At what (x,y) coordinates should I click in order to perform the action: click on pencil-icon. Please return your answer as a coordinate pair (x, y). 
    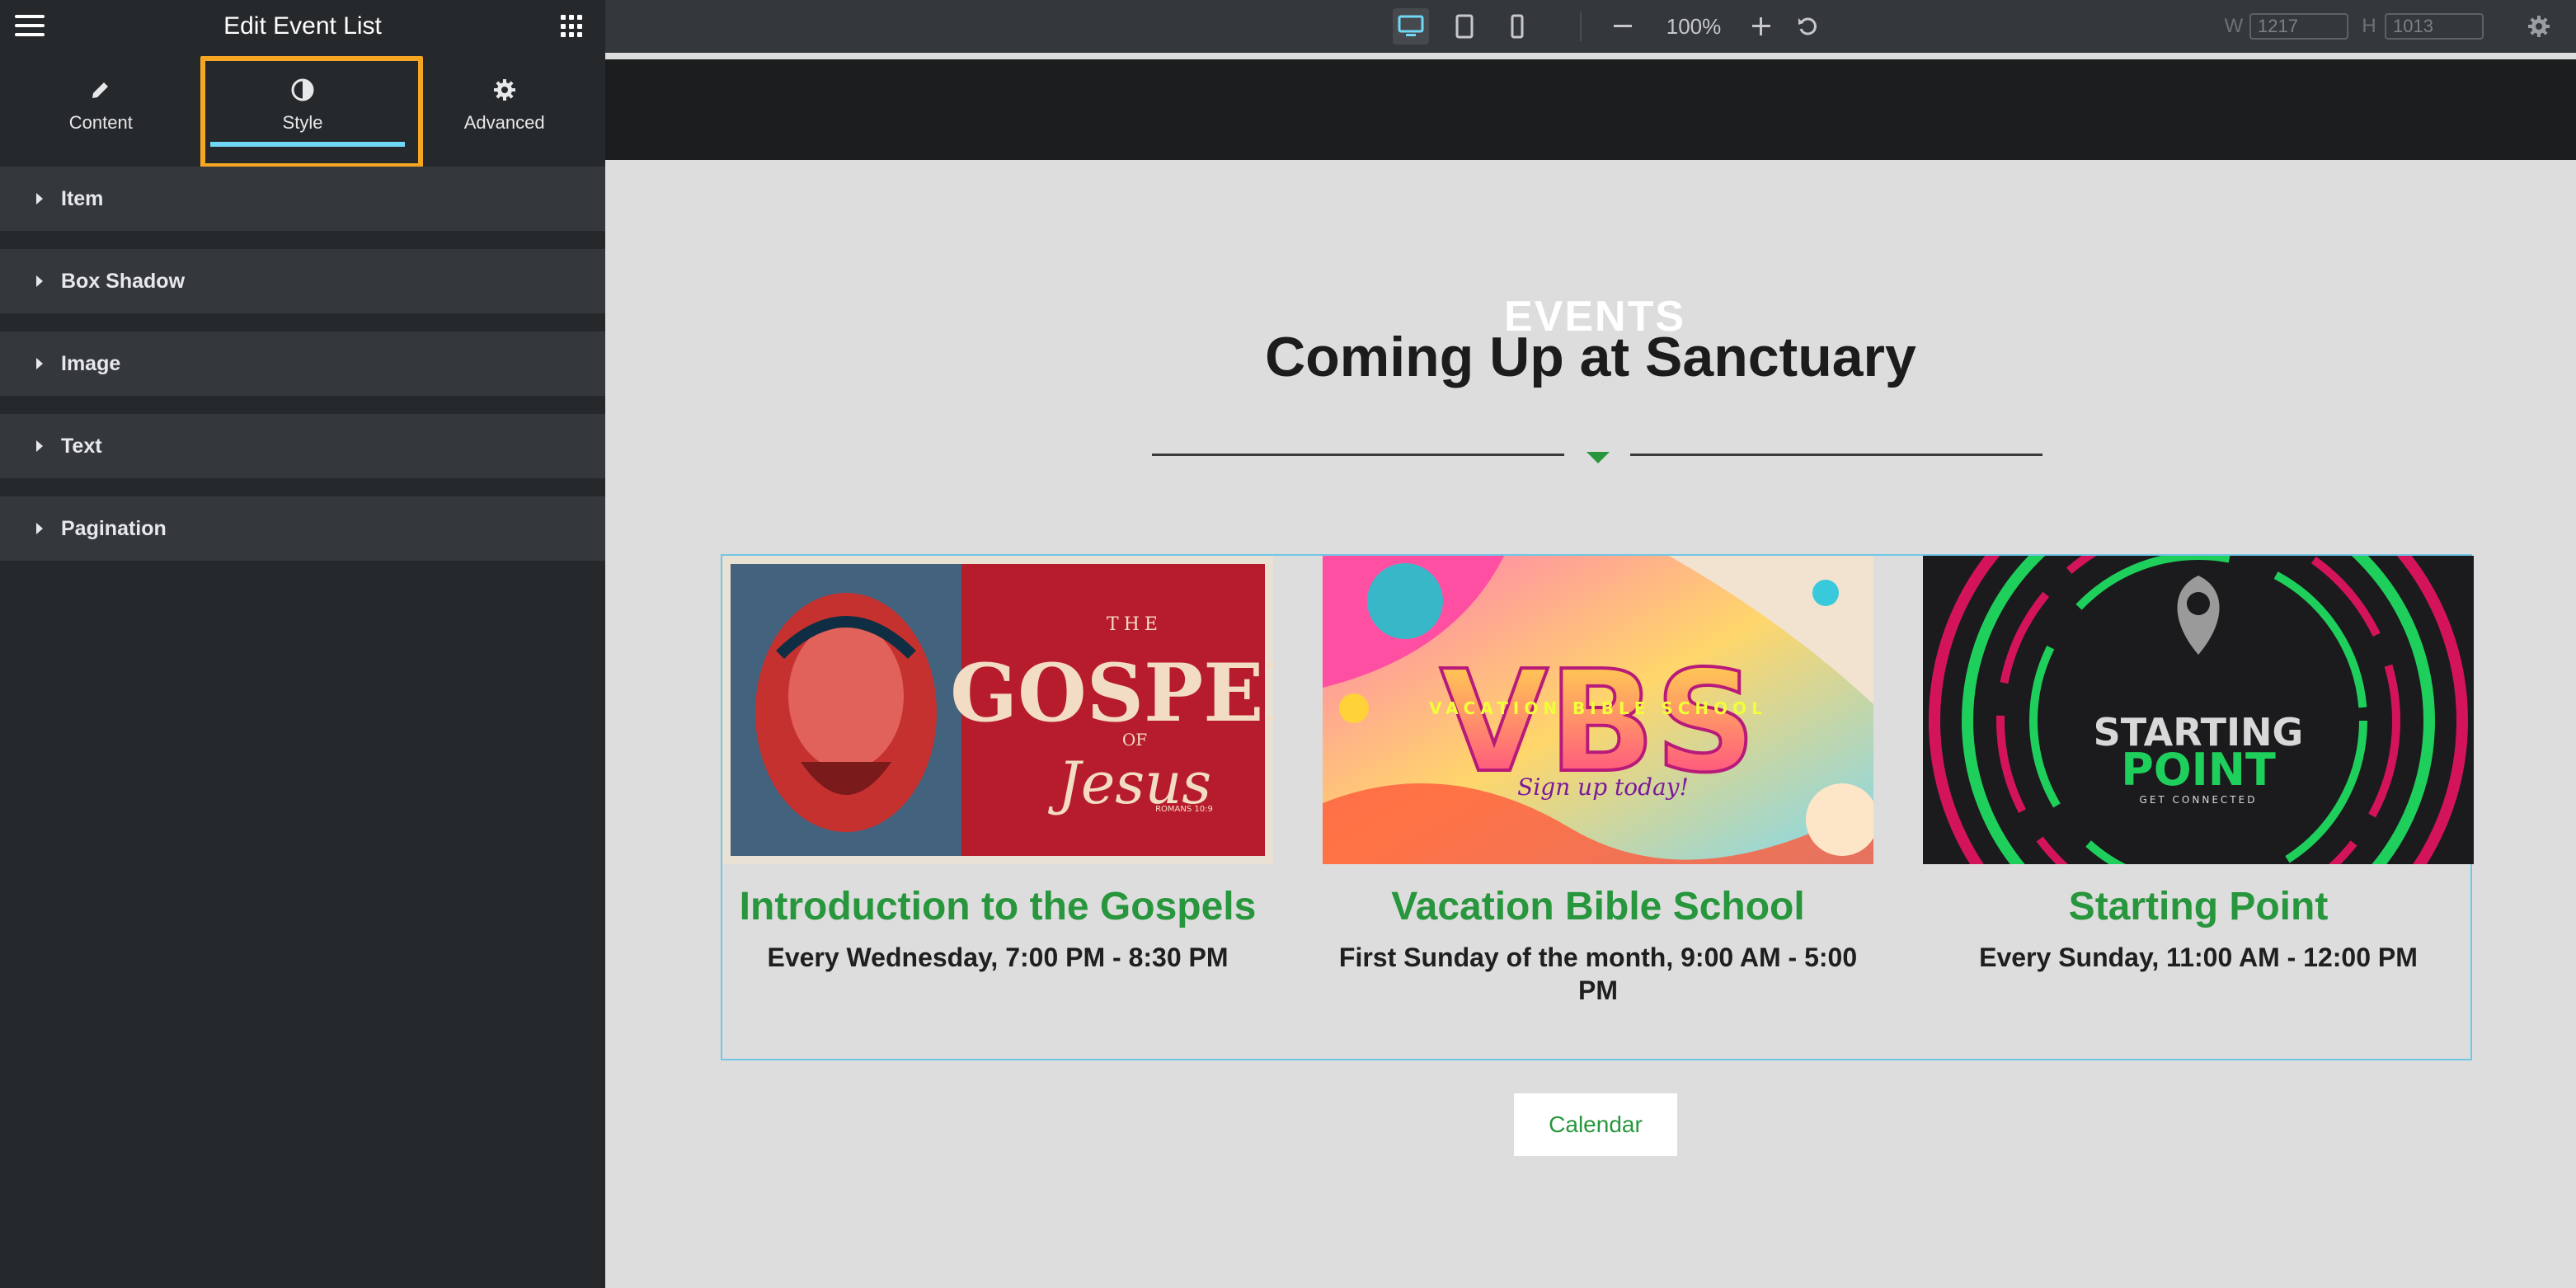
    Looking at the image, I should click on (100, 90).